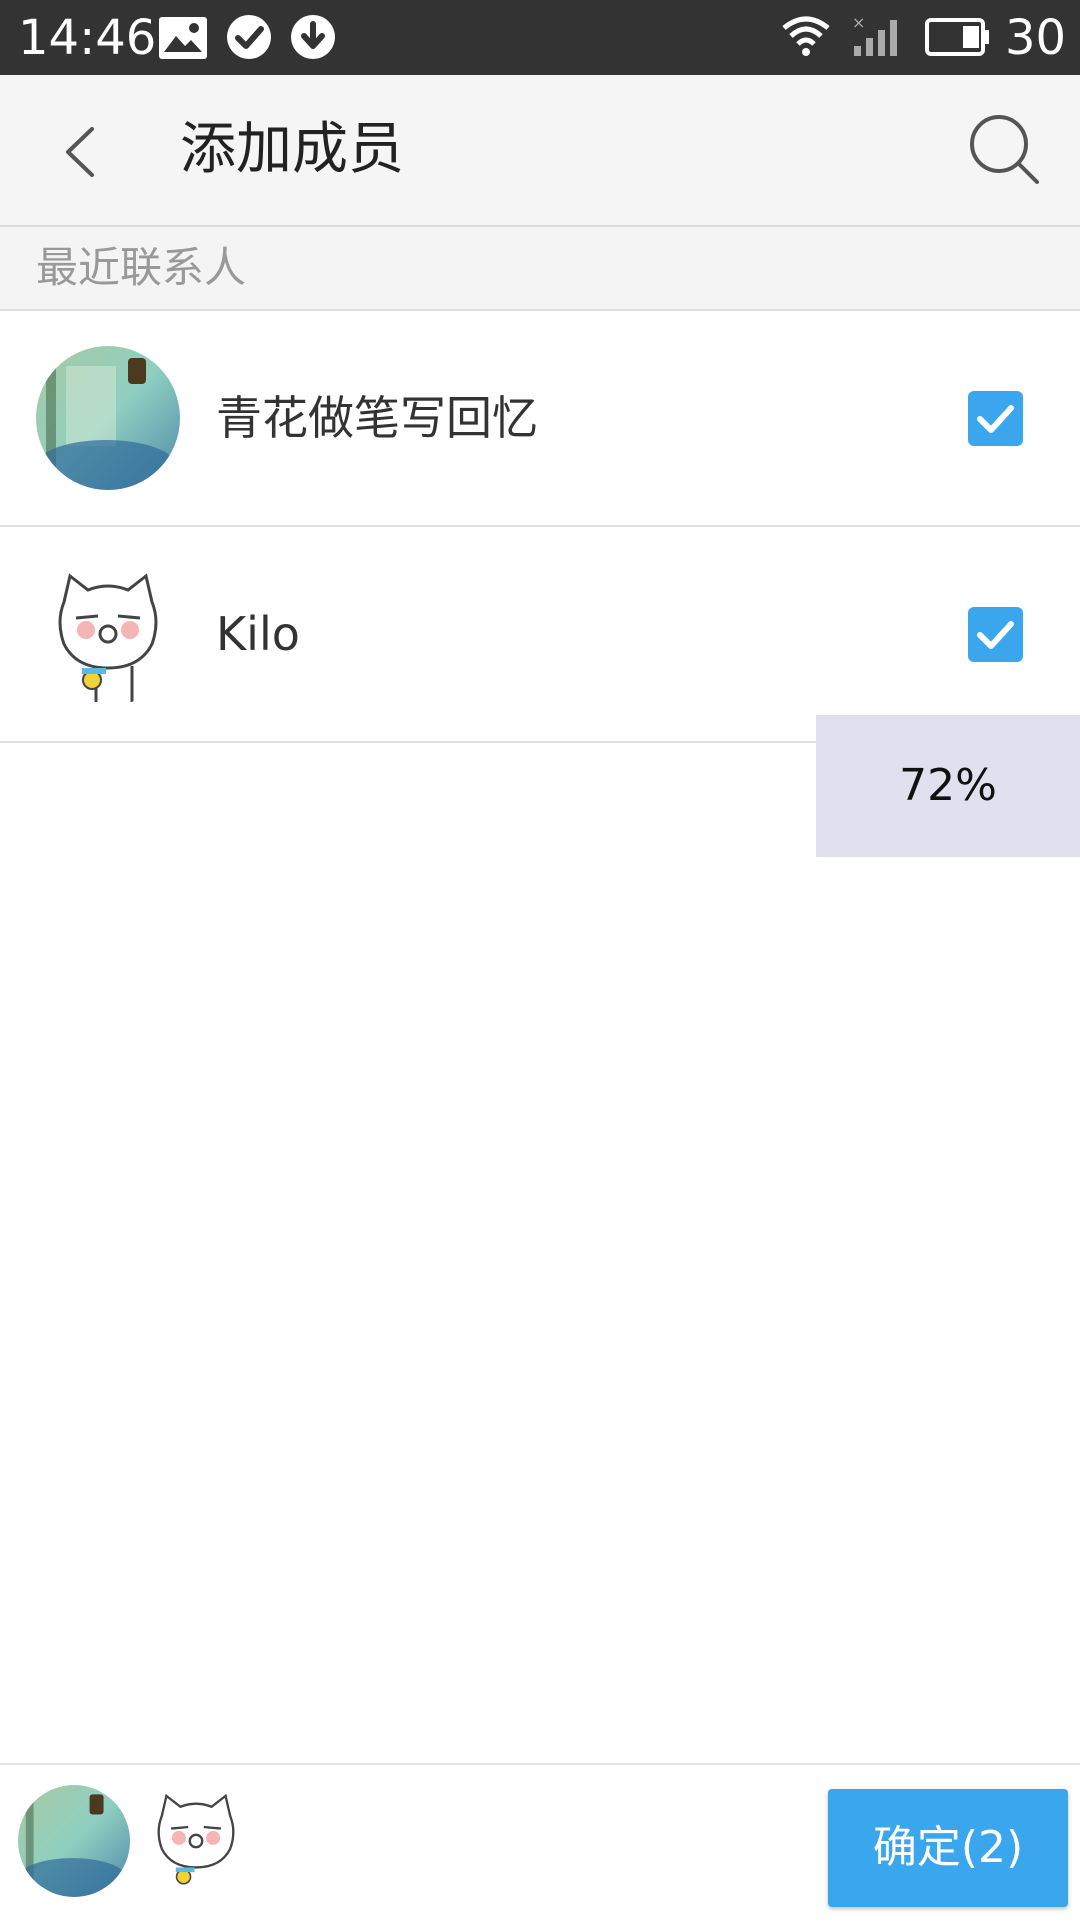 This screenshot has height=1922, width=1080. What do you see at coordinates (540, 151) in the screenshot?
I see `app-bar: 添加成员` at bounding box center [540, 151].